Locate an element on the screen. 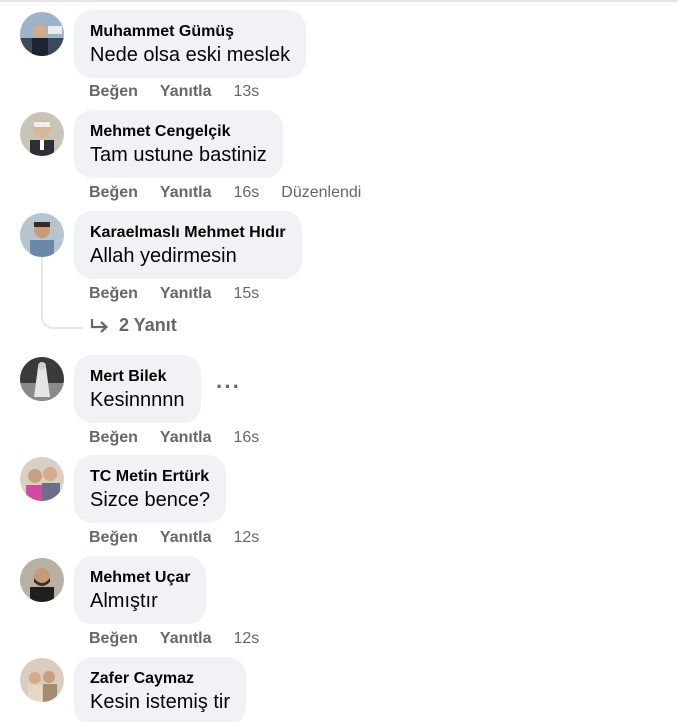 This screenshot has width=678, height=722. comment-text: Allah yedirmesin is located at coordinates (163, 256).